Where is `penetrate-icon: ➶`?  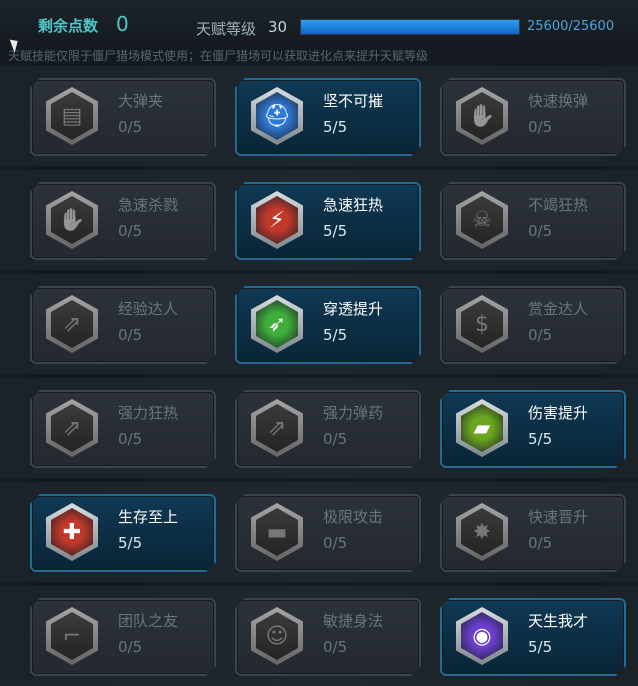 penetrate-icon: ➶ is located at coordinates (277, 324).